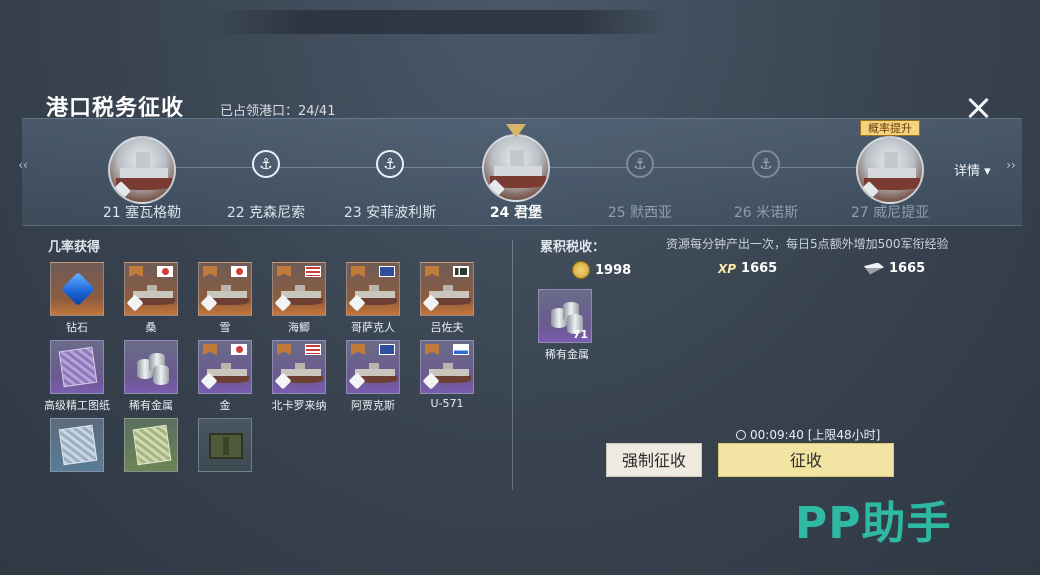 This screenshot has width=1040, height=575. Describe the element at coordinates (78, 289) in the screenshot. I see `diamond-icon` at that location.